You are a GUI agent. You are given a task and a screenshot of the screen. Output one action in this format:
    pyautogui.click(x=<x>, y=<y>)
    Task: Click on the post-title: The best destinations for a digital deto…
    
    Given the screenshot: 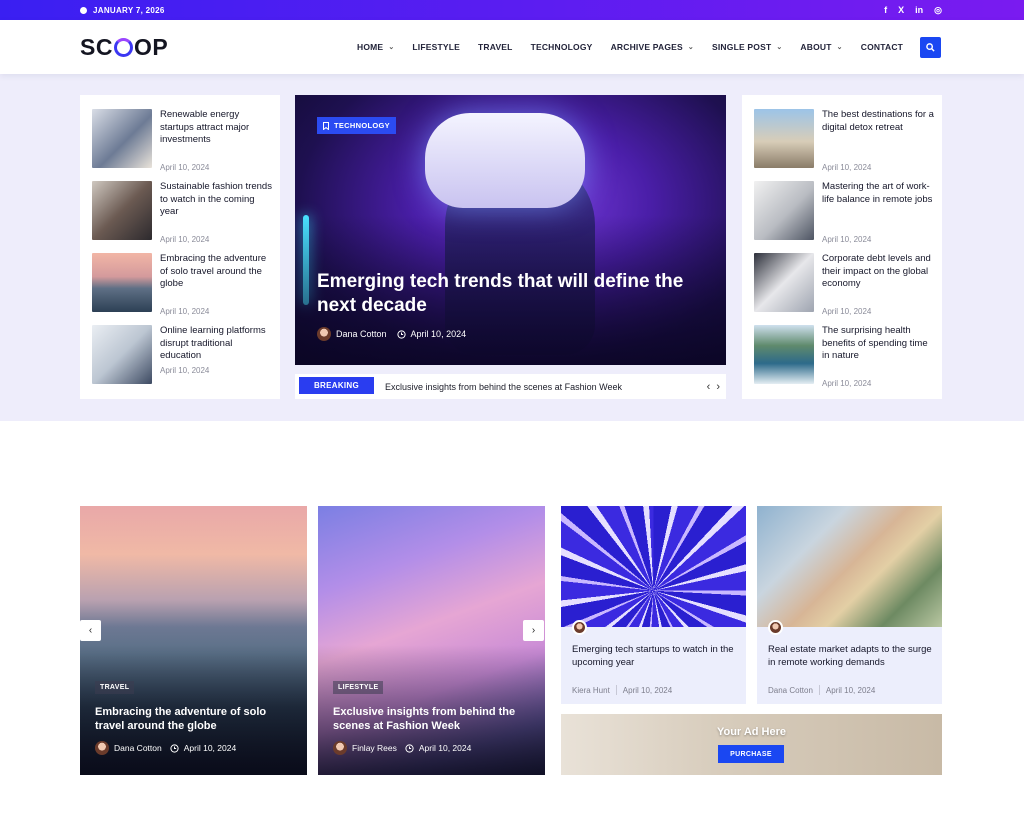 What is the action you would take?
    pyautogui.click(x=878, y=121)
    